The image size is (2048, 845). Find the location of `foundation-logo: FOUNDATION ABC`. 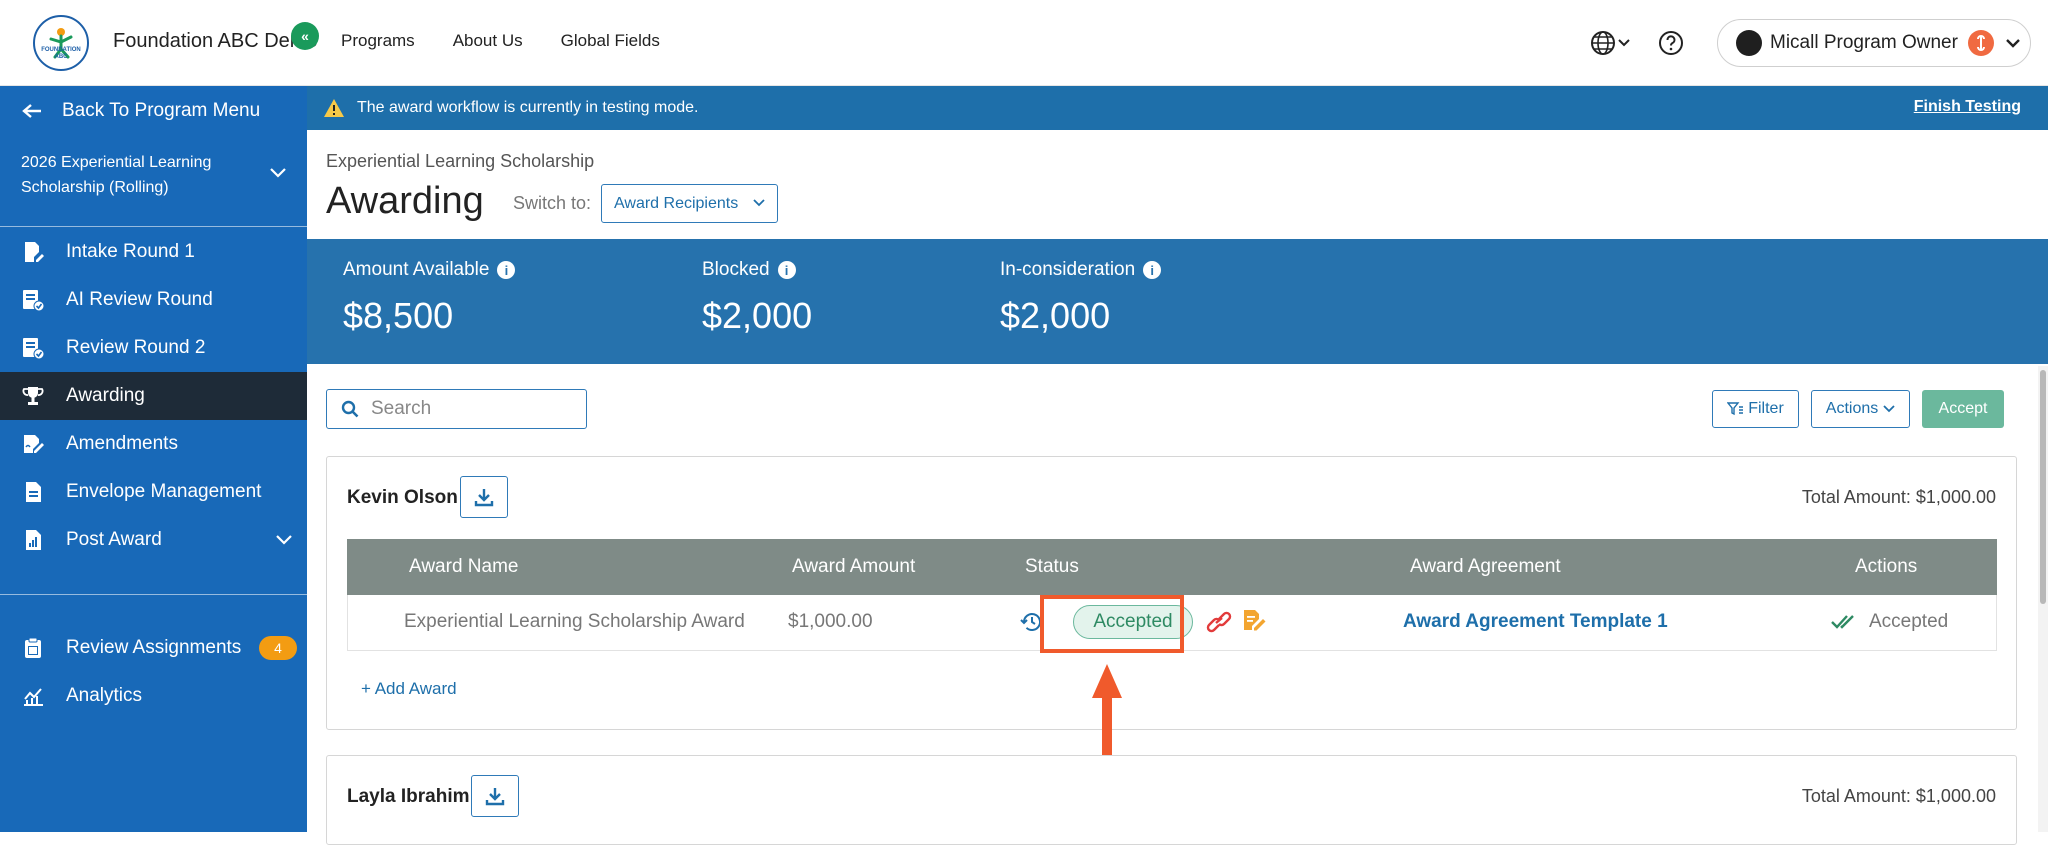

foundation-logo: FOUNDATION ABC is located at coordinates (61, 43).